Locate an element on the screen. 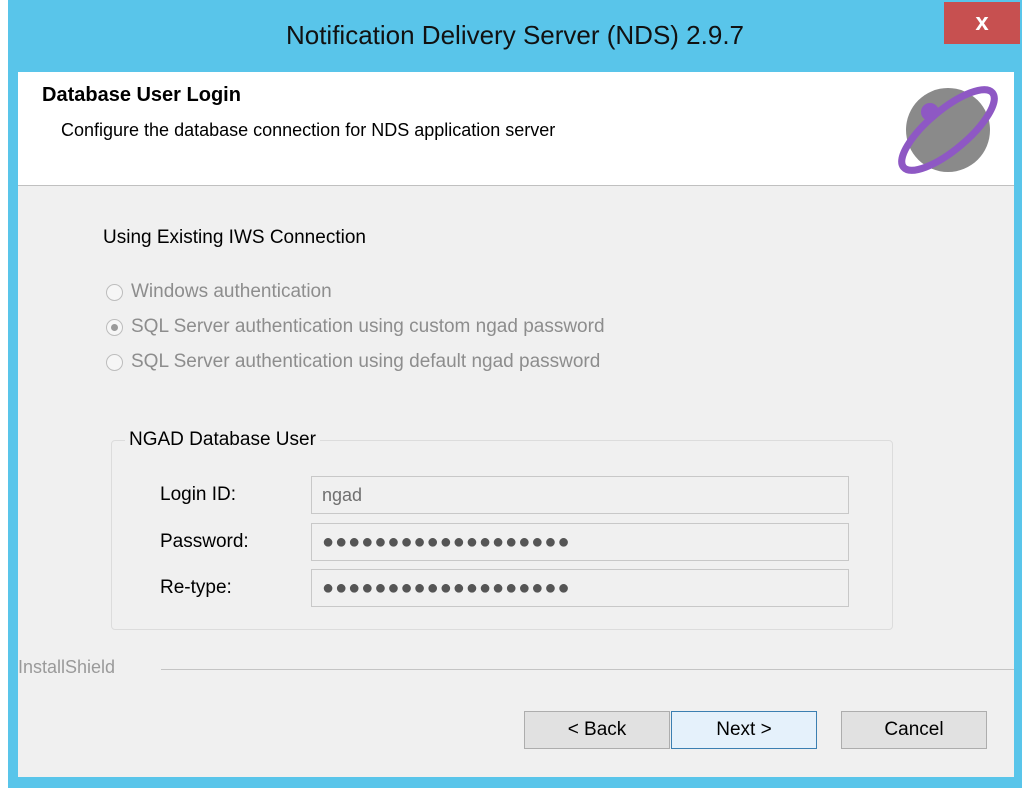  window-title: Notification Delivery Server (NDS) 2.9.7 is located at coordinates (515, 35).